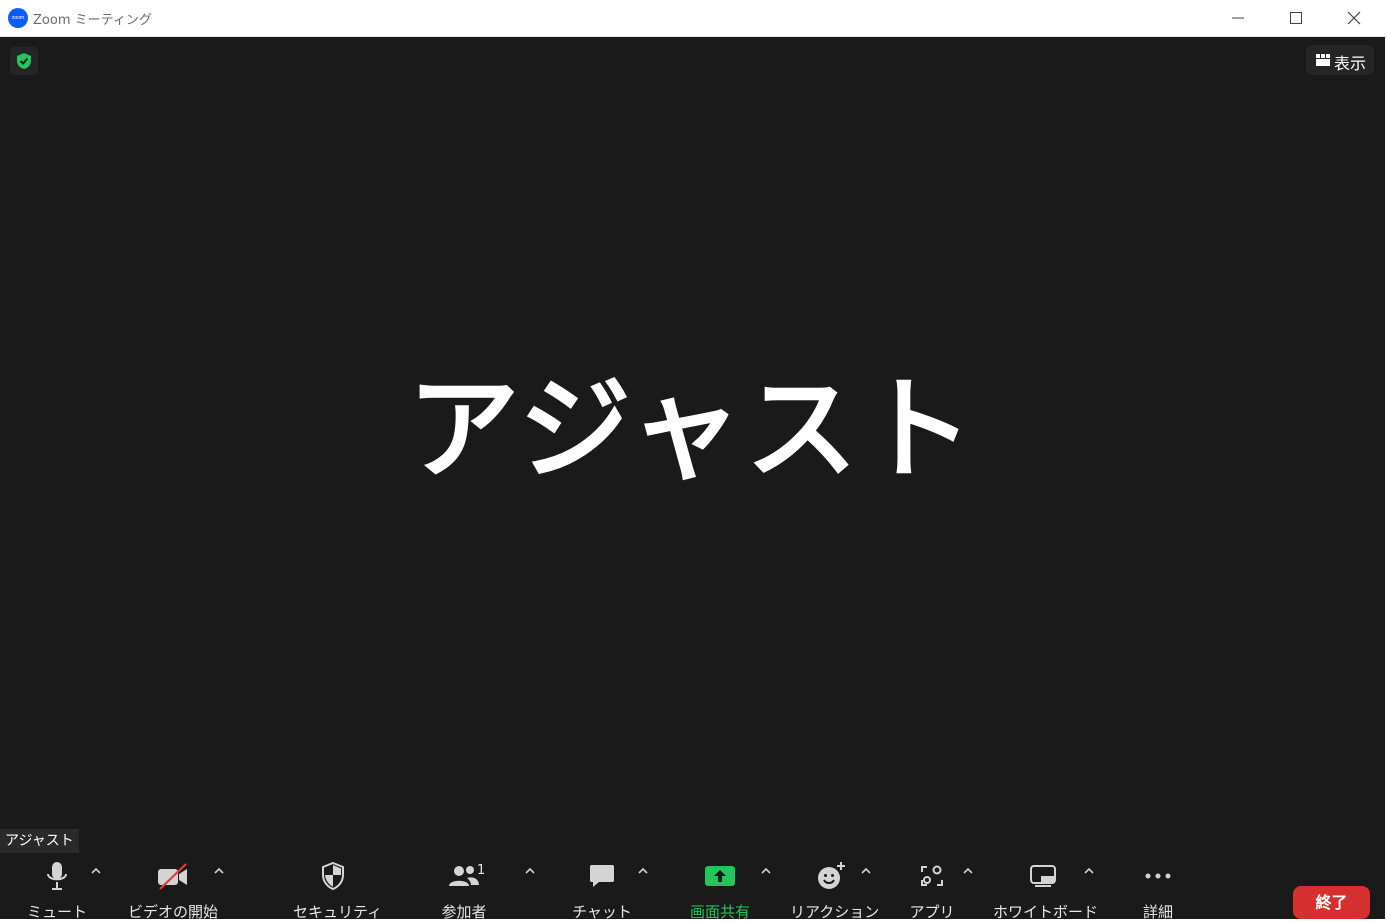 This screenshot has width=1387, height=922. What do you see at coordinates (92, 20) in the screenshot?
I see `window-title: Zoom ミーティング` at bounding box center [92, 20].